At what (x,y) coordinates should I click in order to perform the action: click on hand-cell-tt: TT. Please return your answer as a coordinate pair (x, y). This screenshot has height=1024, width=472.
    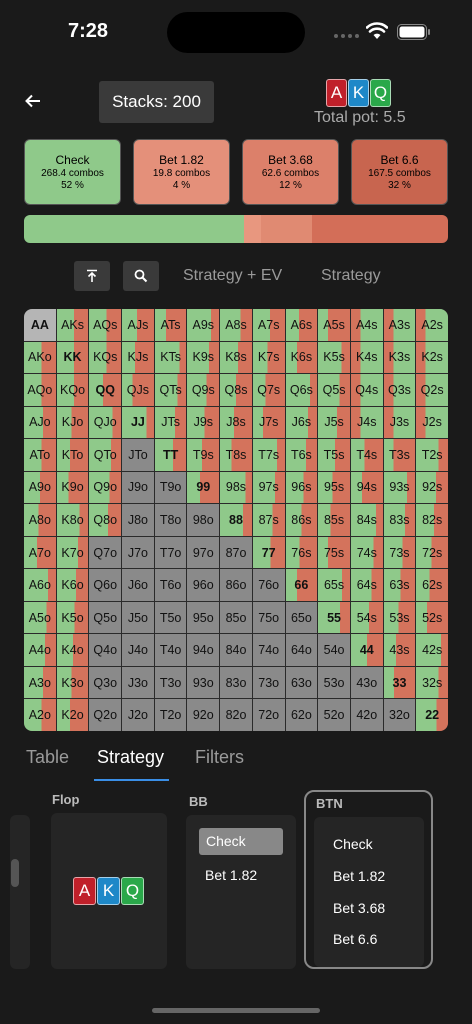
    Looking at the image, I should click on (170, 455).